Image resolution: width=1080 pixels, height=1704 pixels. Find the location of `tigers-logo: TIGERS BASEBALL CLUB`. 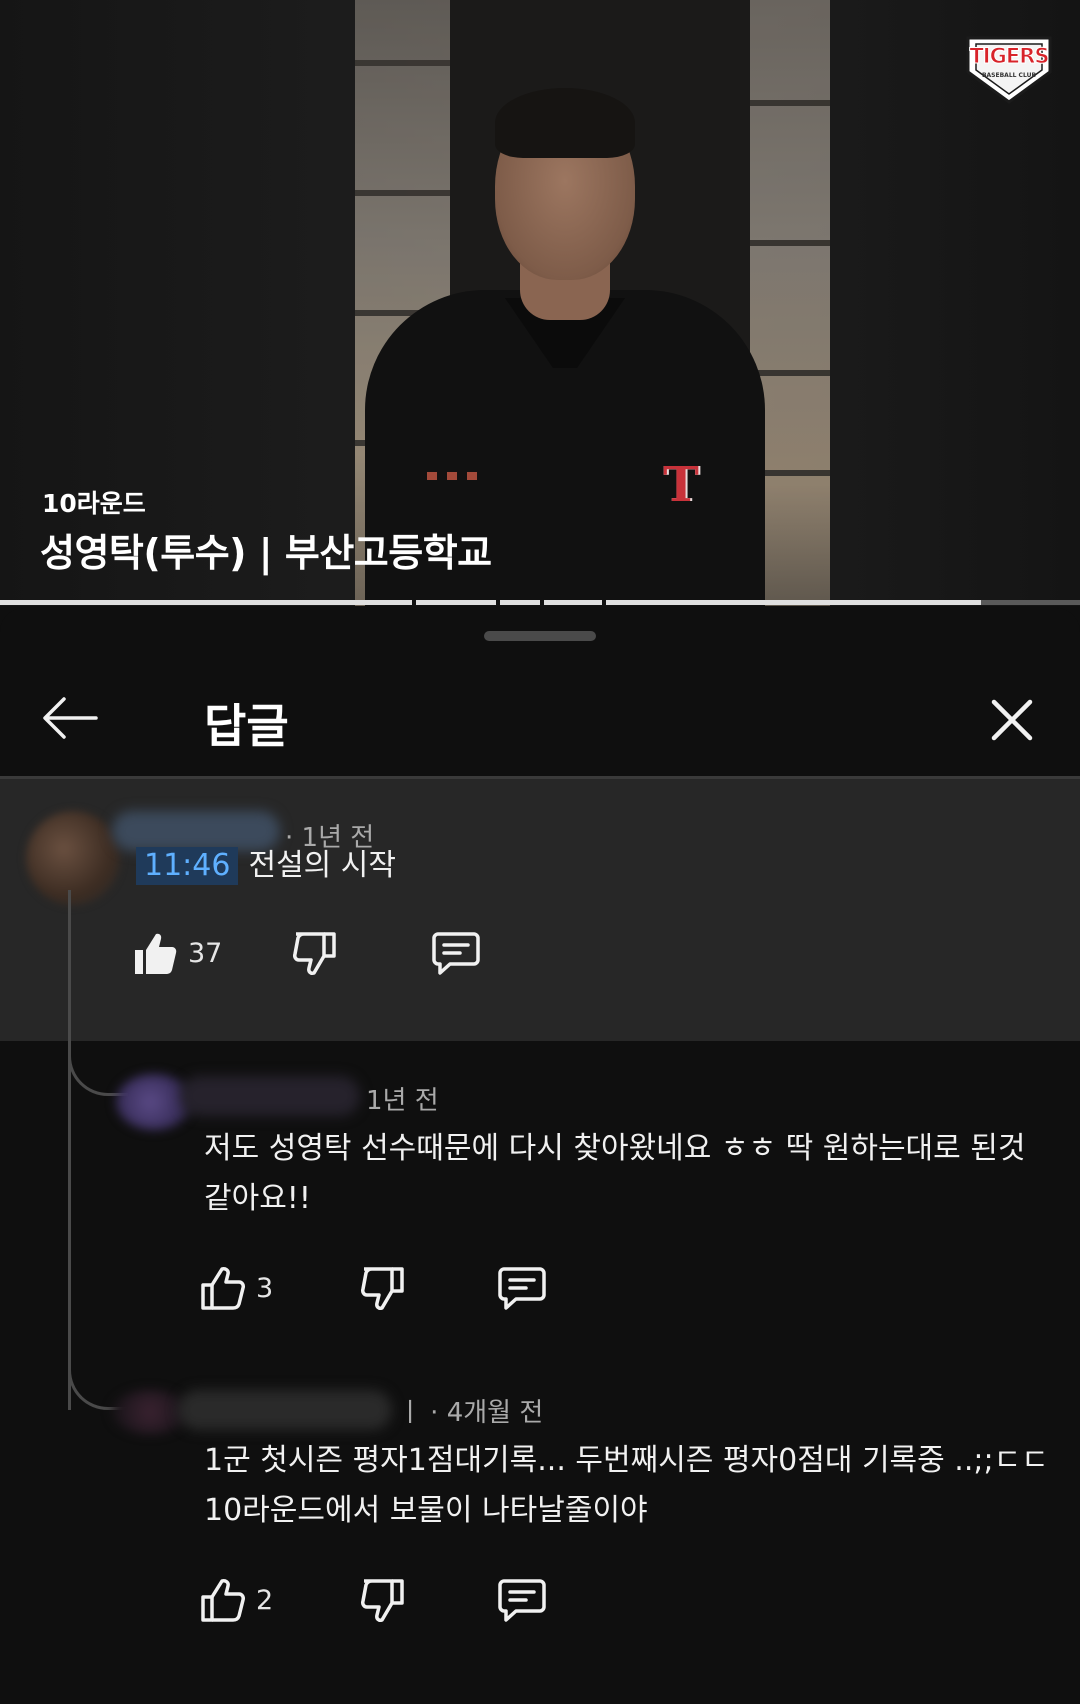

tigers-logo: TIGERS BASEBALL CLUB is located at coordinates (1009, 67).